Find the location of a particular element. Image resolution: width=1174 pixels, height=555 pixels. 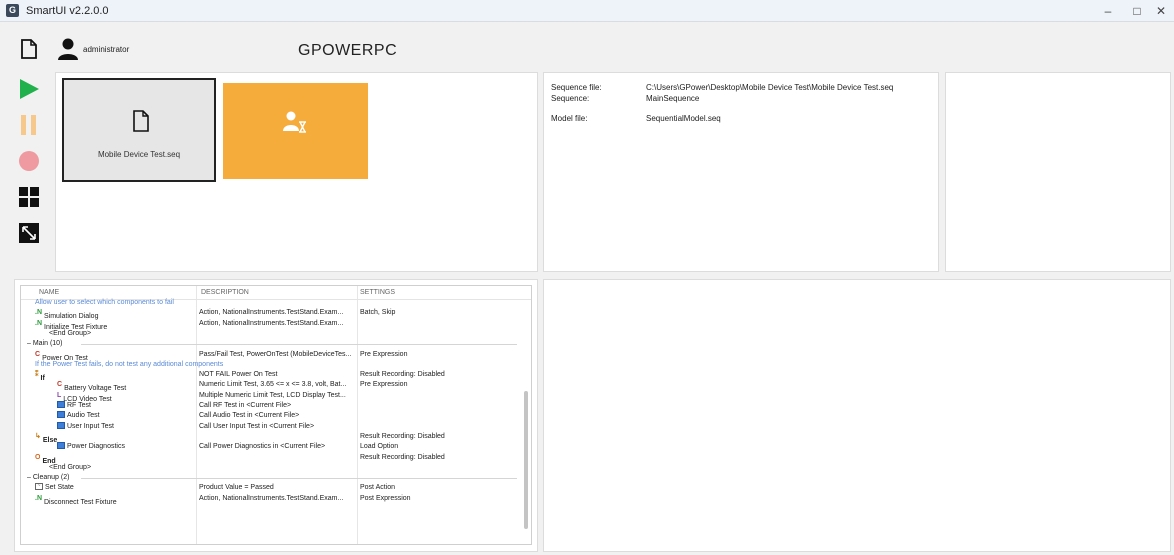

step-settings: Batch, Skip is located at coordinates (378, 313).